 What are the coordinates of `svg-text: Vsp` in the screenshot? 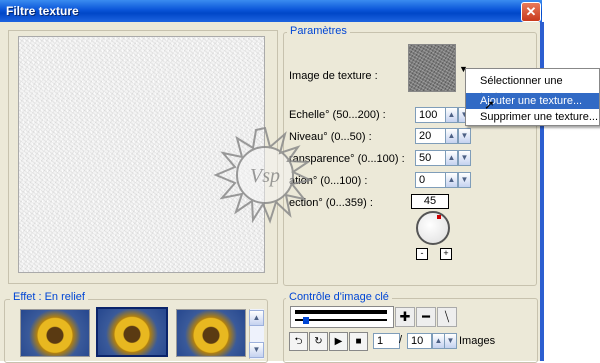 It's located at (265, 176).